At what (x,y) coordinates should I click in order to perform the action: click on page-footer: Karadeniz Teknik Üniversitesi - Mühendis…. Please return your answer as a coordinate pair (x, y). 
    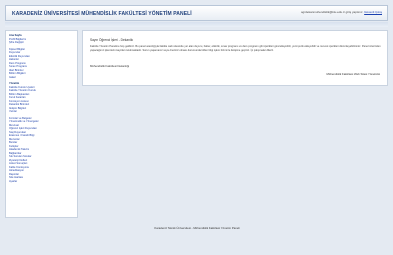
    Looking at the image, I should click on (197, 228).